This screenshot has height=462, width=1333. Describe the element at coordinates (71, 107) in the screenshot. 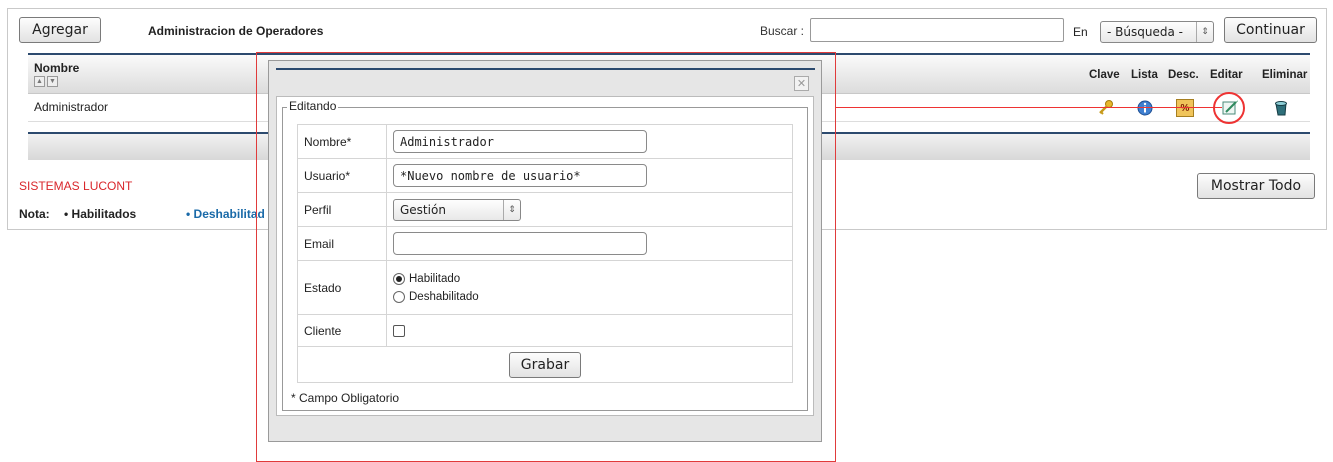

I see `operator-name-cell: Administrador` at that location.